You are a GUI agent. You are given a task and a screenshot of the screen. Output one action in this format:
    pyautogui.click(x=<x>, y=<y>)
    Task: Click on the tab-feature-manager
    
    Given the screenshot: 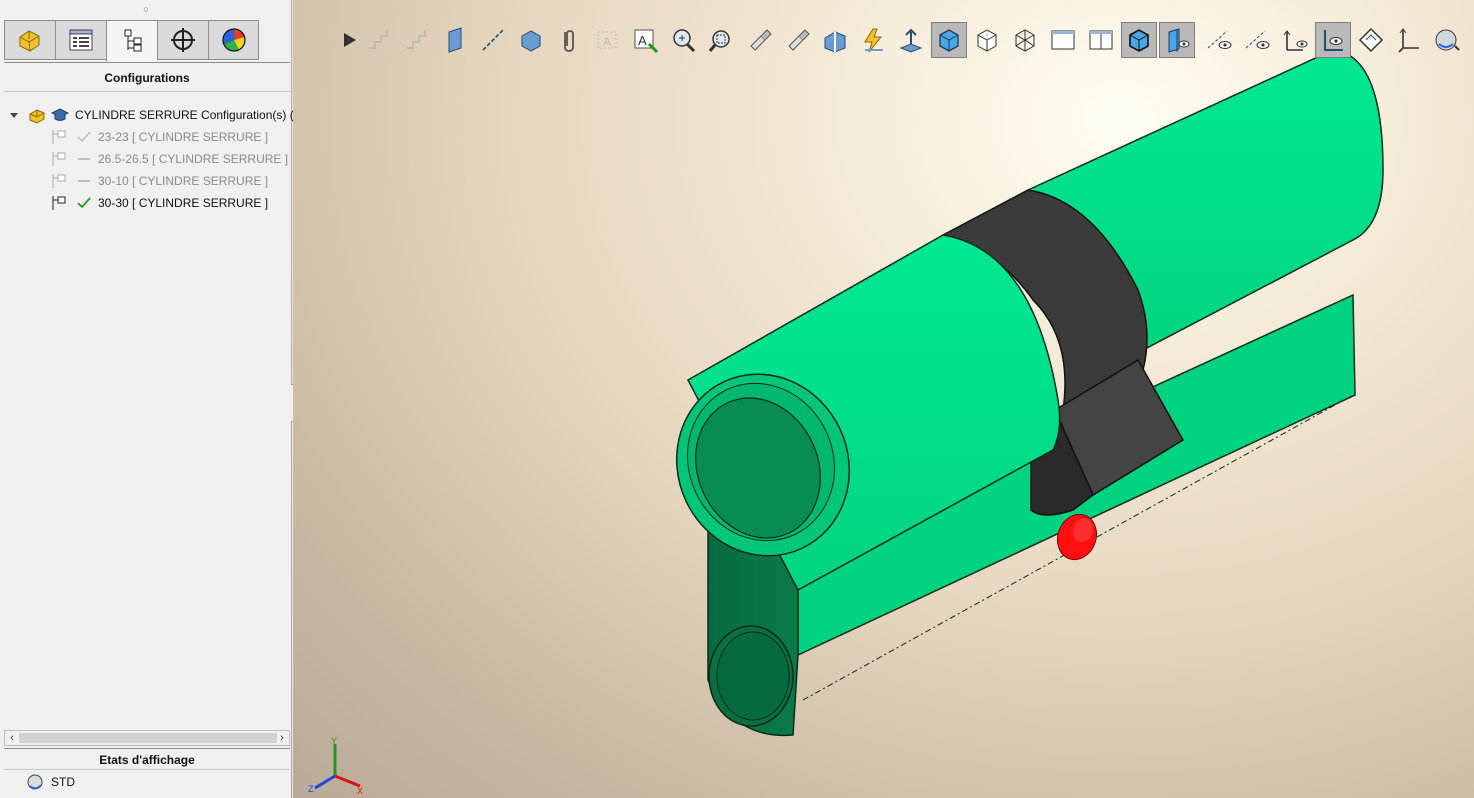 What is the action you would take?
    pyautogui.click(x=29, y=40)
    